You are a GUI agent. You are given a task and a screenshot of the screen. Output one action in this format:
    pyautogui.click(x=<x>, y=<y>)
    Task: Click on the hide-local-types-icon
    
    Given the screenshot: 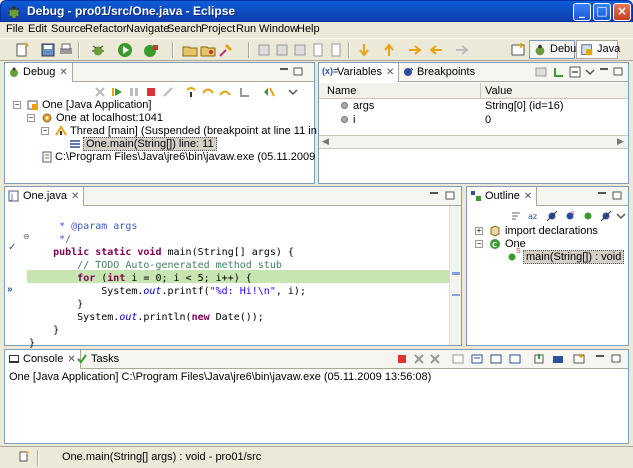 What is the action you would take?
    pyautogui.click(x=606, y=216)
    